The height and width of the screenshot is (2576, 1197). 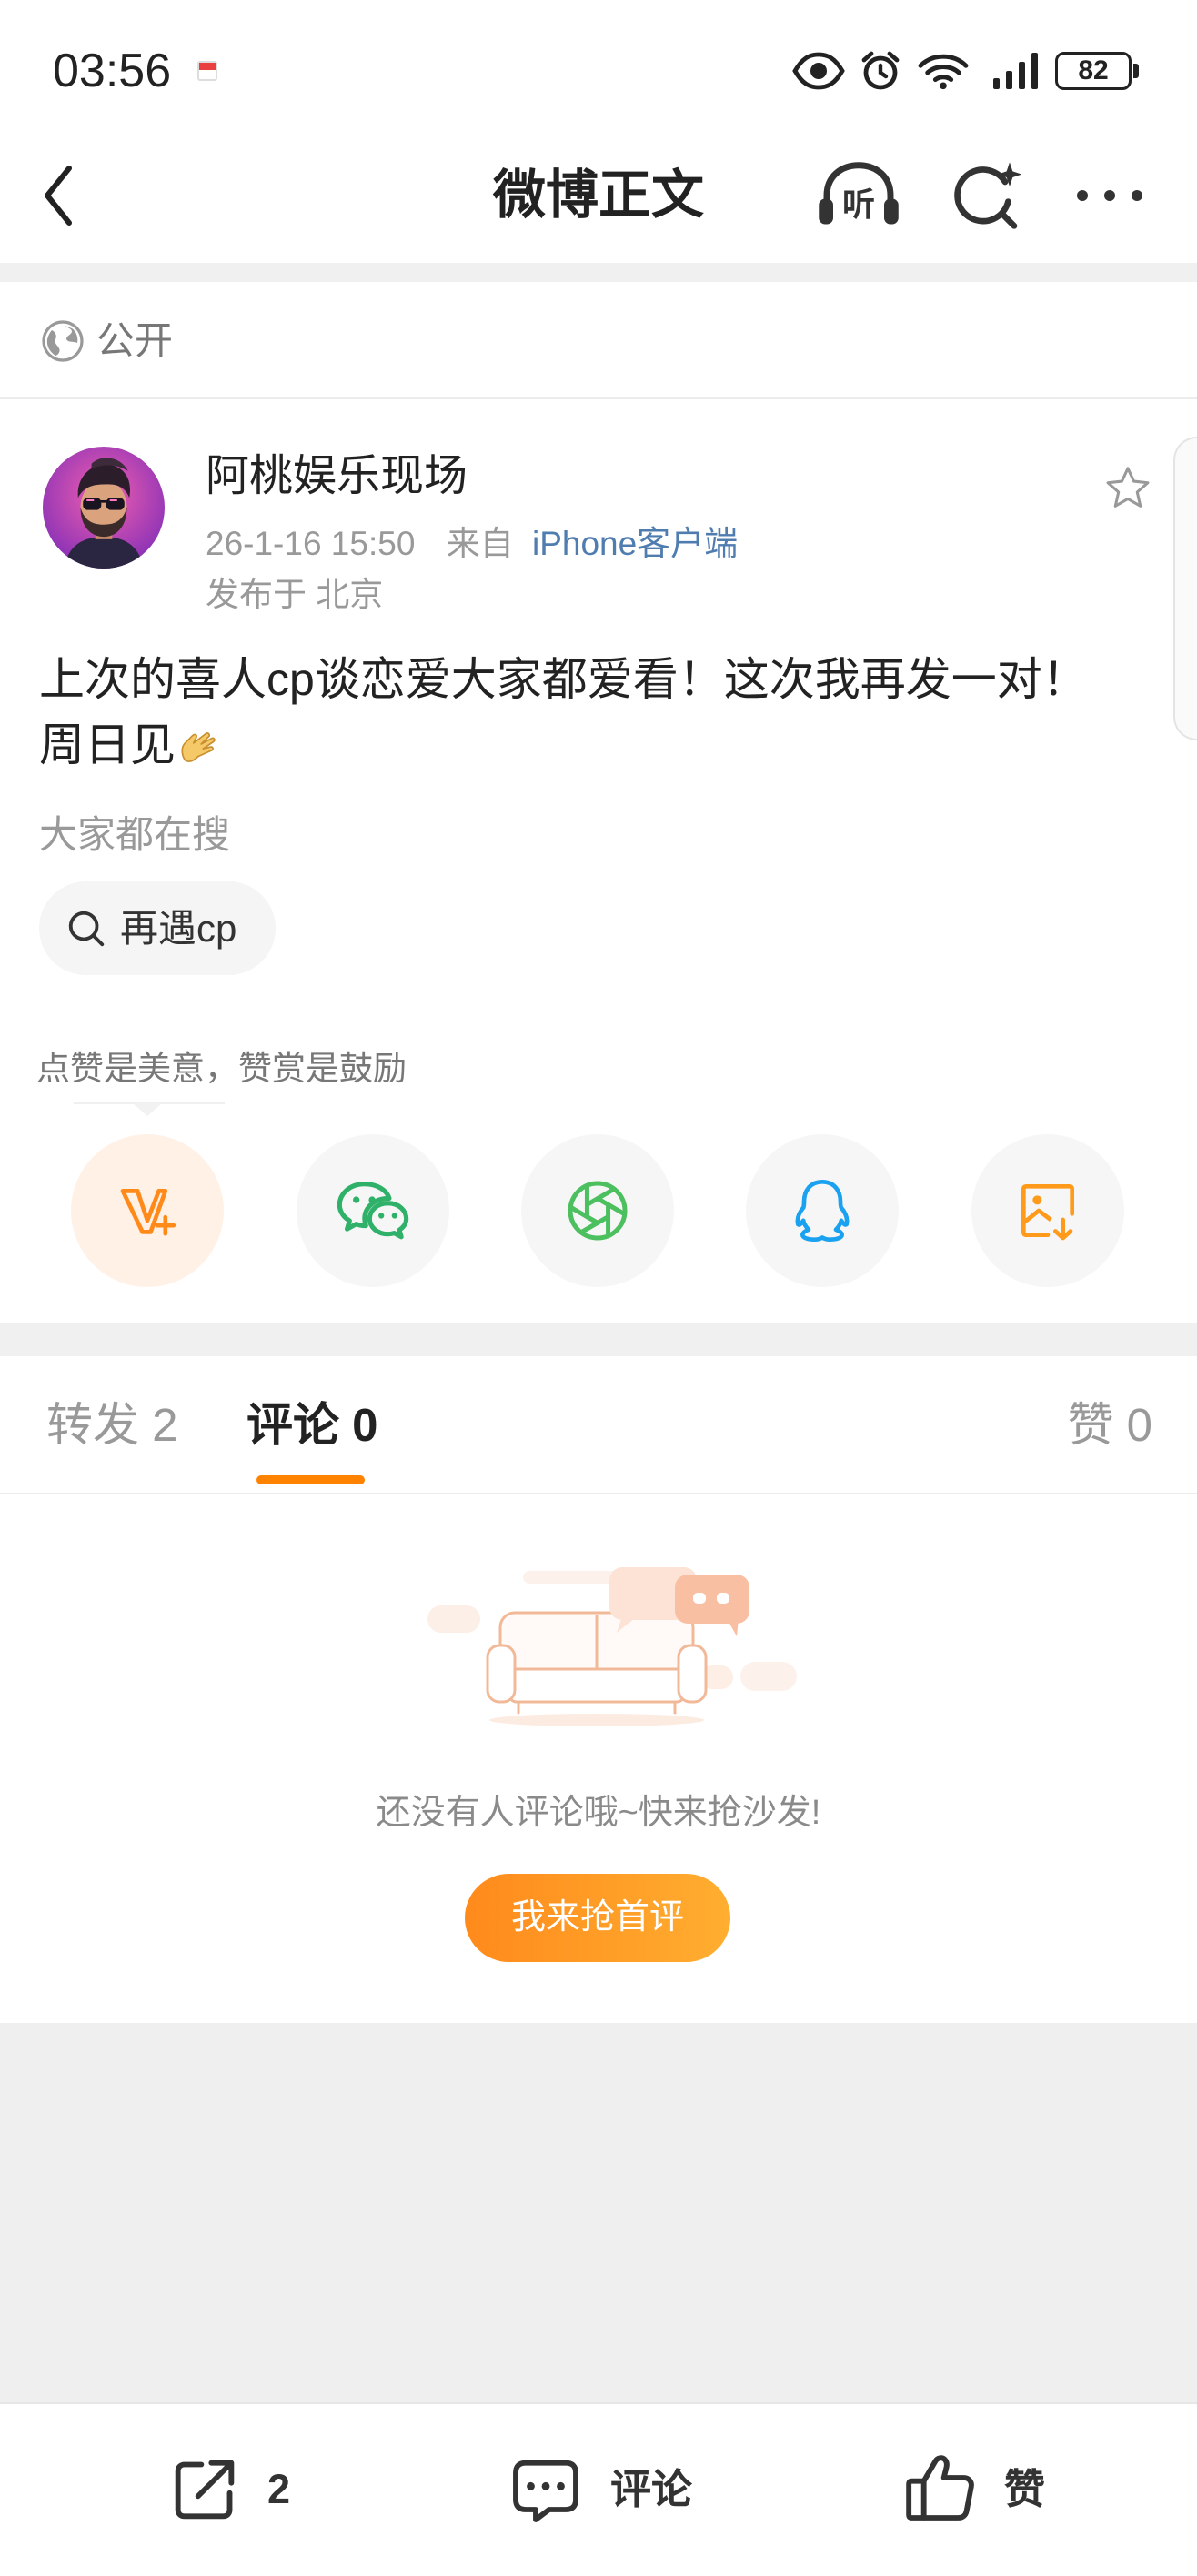 I want to click on globe-icon, so click(x=63, y=341).